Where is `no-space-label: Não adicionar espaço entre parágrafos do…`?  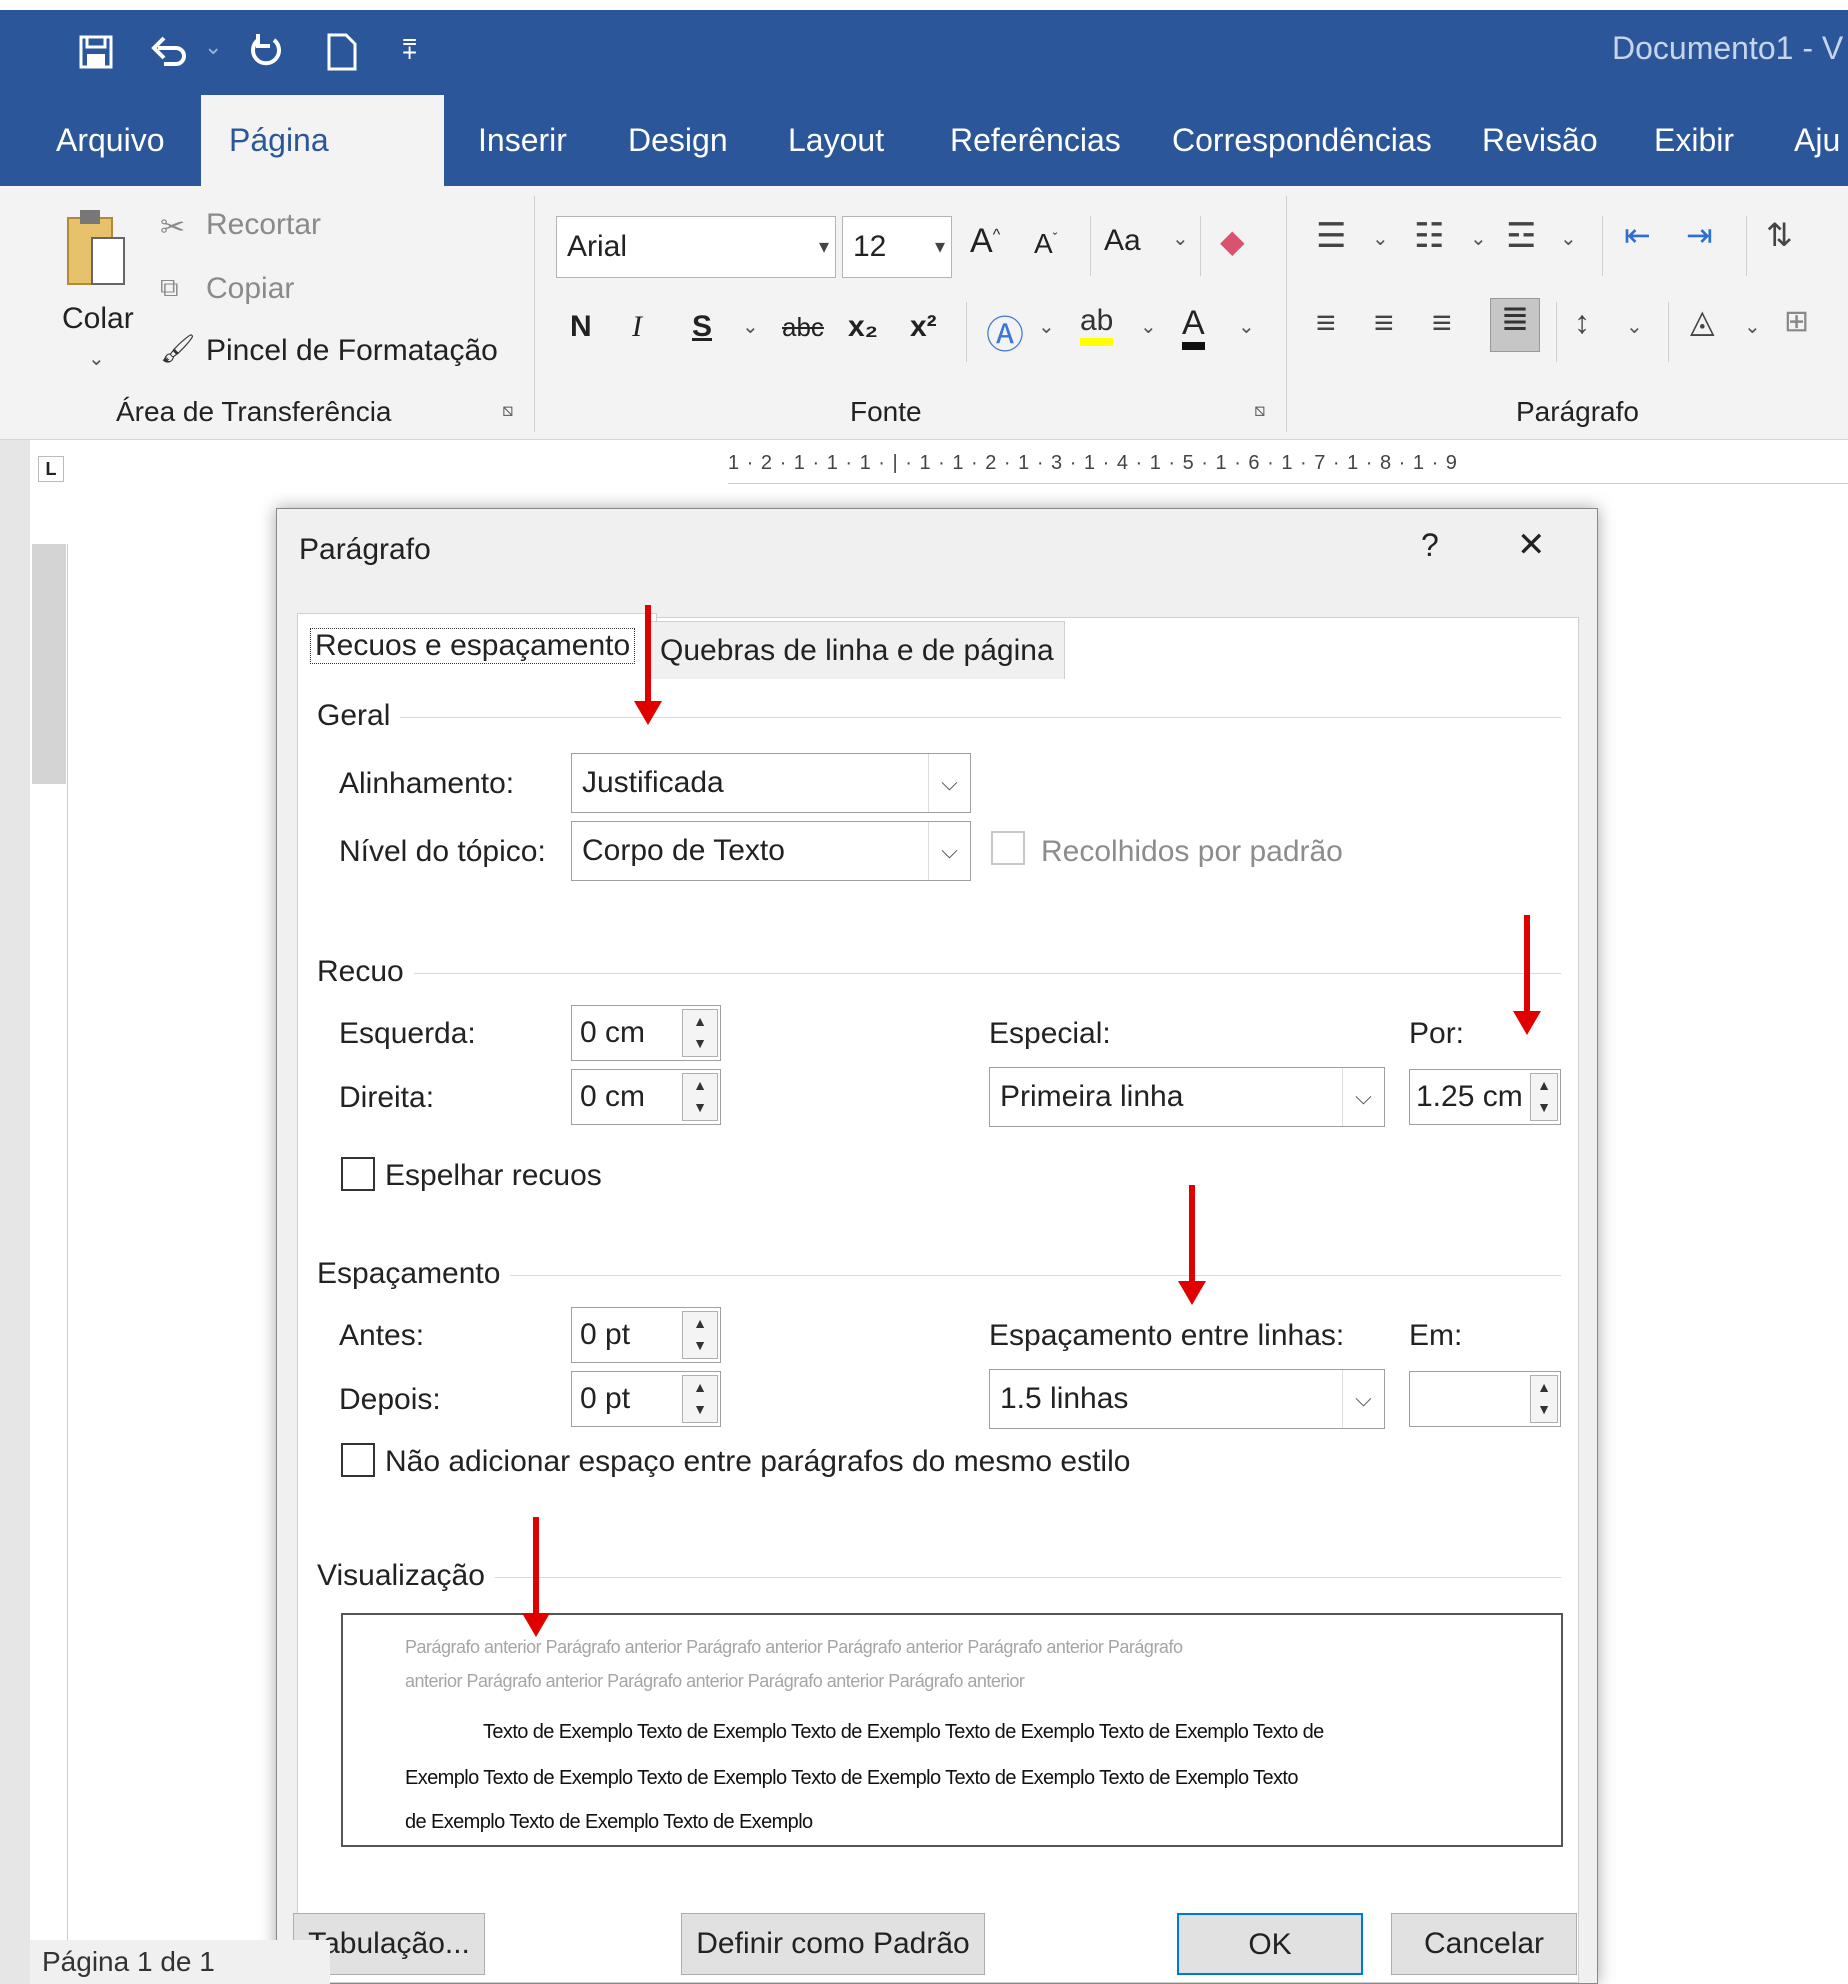 no-space-label: Não adicionar espaço entre parágrafos do… is located at coordinates (758, 1461).